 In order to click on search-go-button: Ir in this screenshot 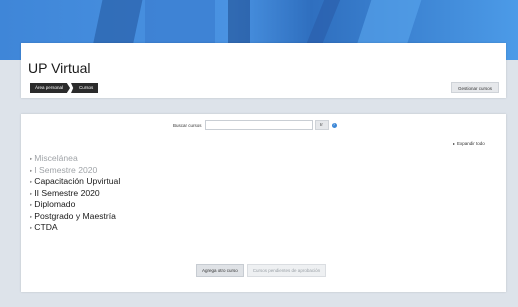, I will do `click(321, 125)`.